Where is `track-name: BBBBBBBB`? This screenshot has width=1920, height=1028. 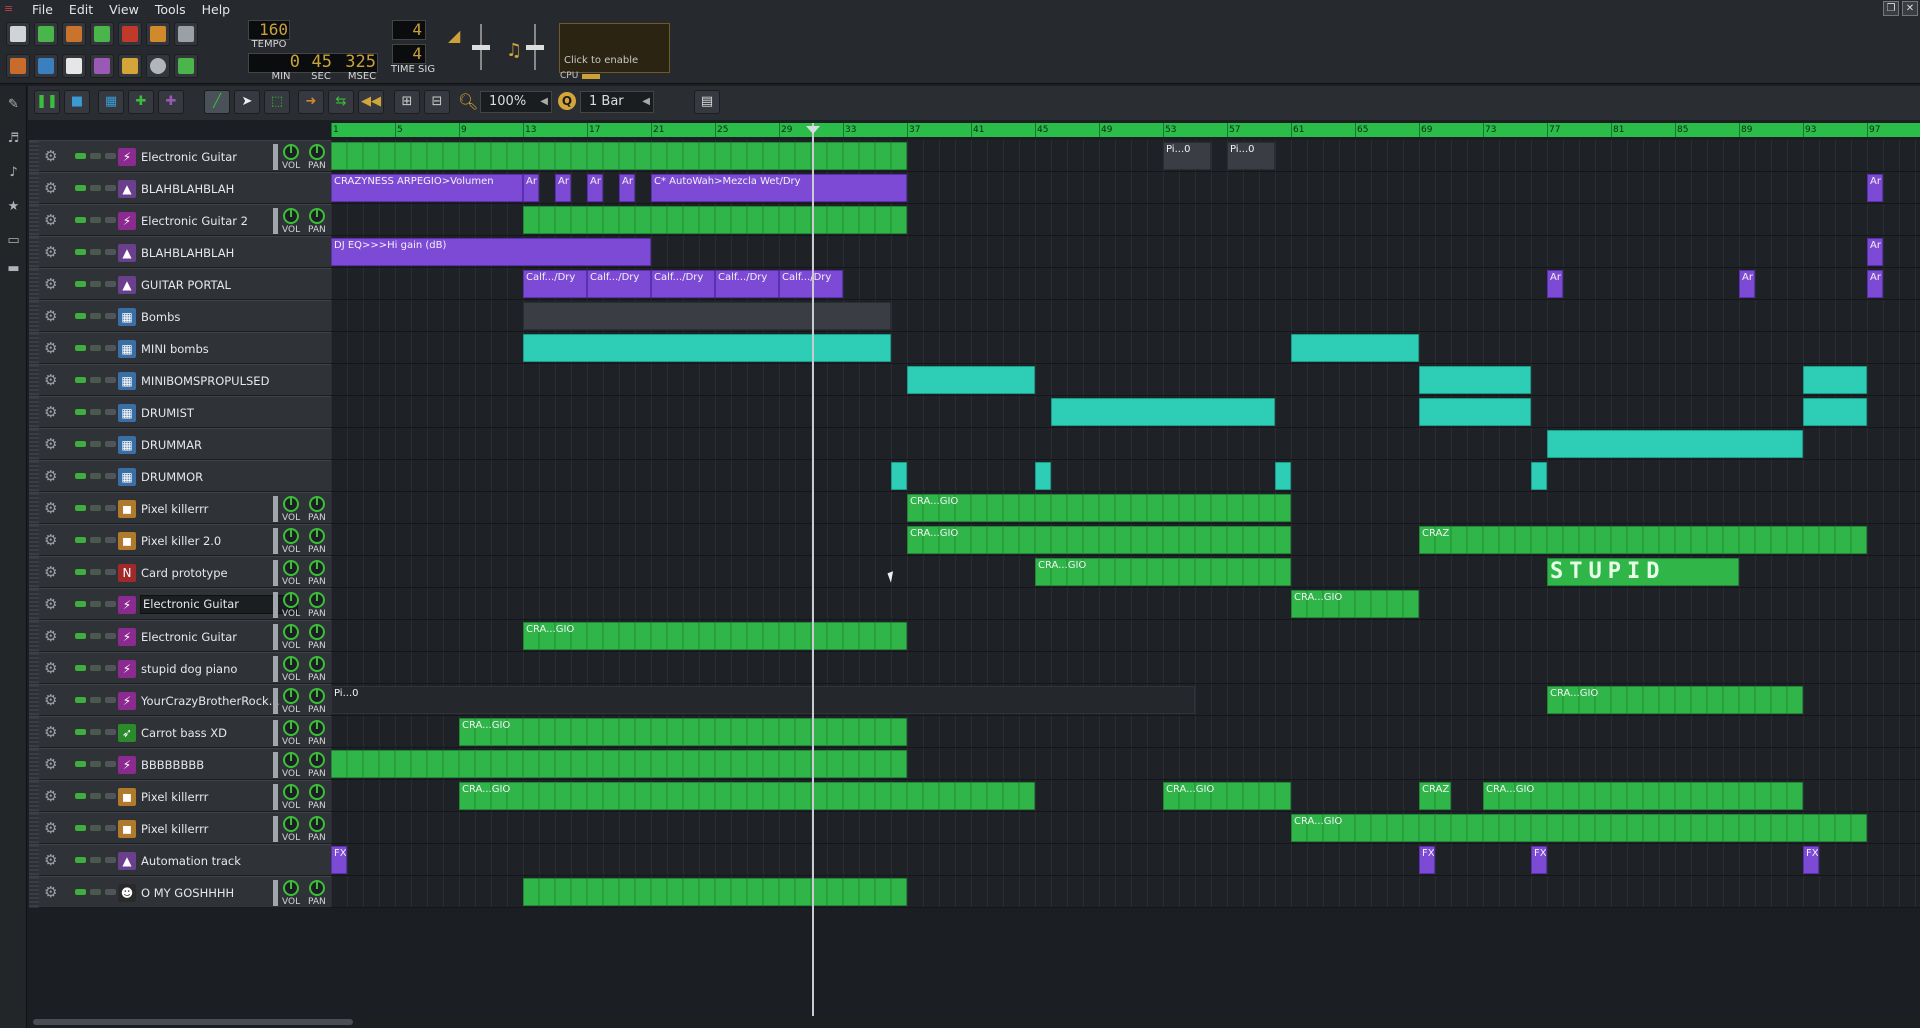
track-name: BBBBBBBB is located at coordinates (216, 765).